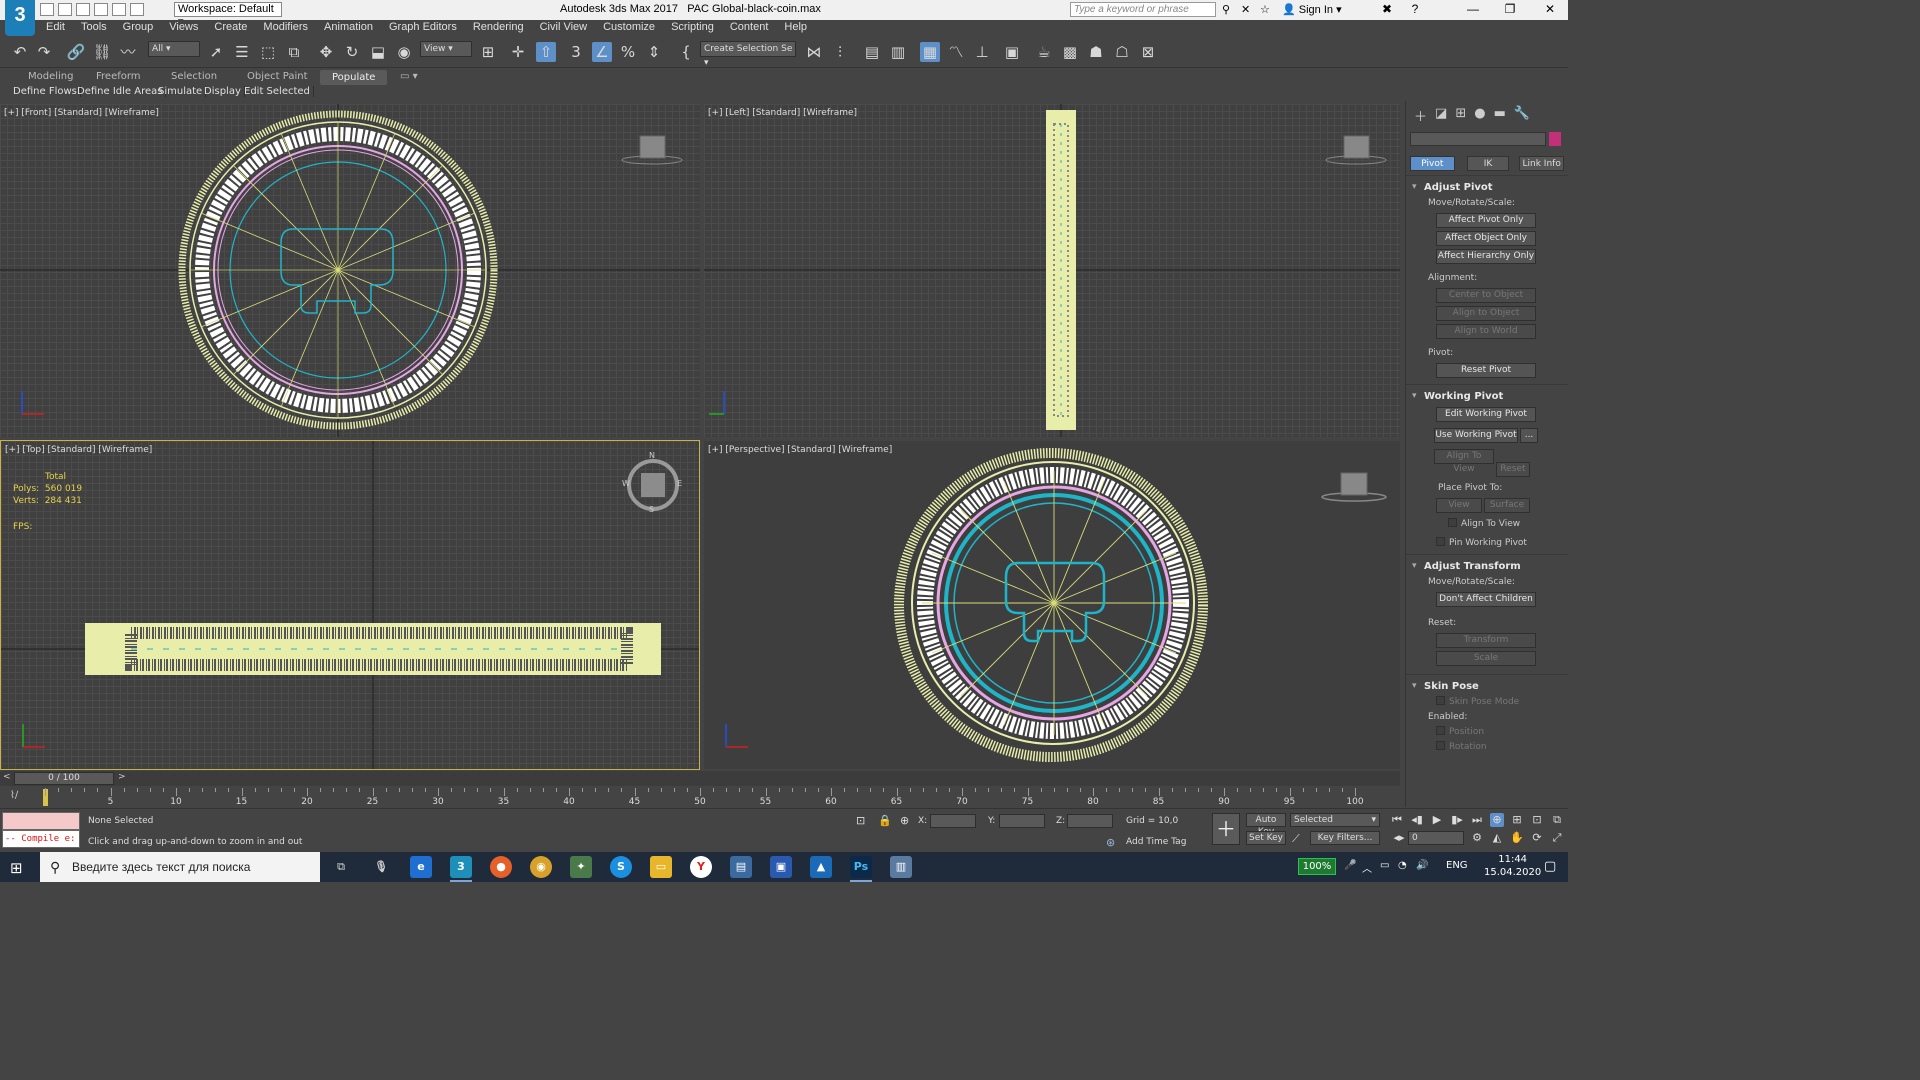  What do you see at coordinates (1266, 9) in the screenshot?
I see `star-icon: ☆` at bounding box center [1266, 9].